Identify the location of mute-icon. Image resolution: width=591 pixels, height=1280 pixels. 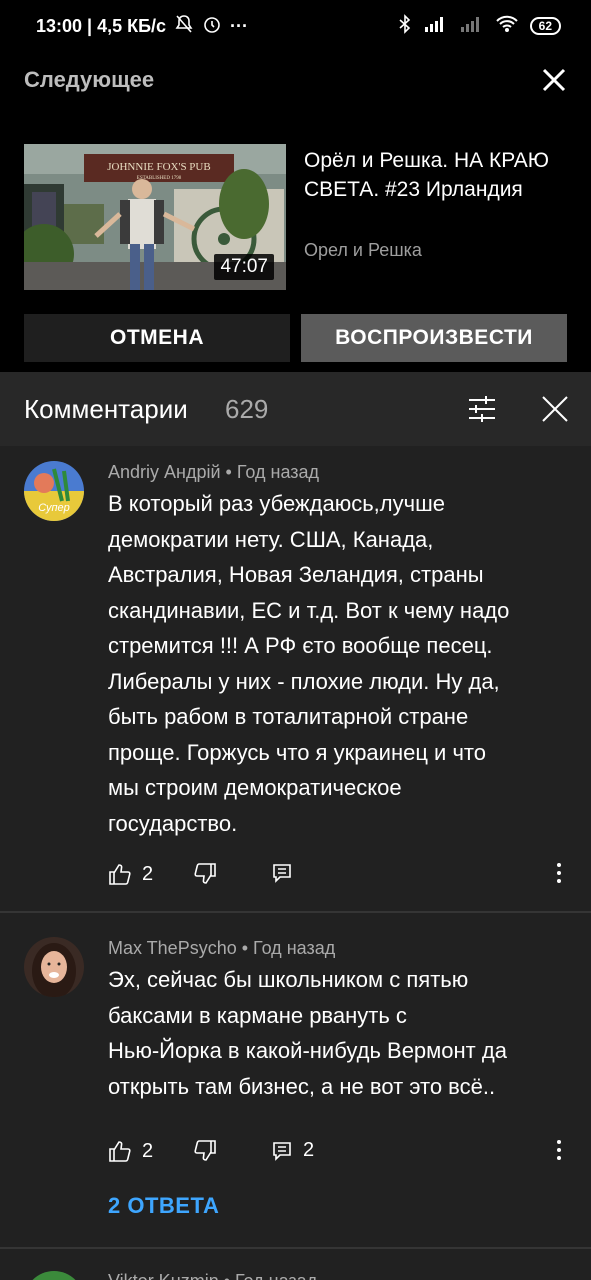
(184, 26).